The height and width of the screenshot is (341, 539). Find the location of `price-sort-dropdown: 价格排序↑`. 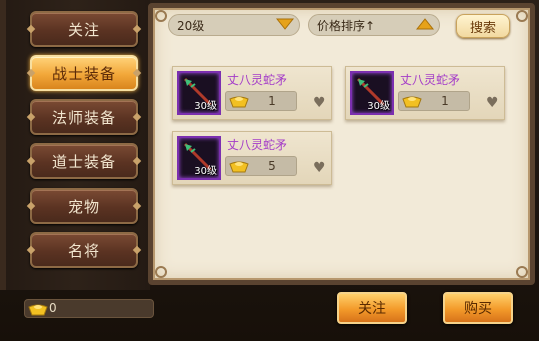

price-sort-dropdown: 价格排序↑ is located at coordinates (374, 25).